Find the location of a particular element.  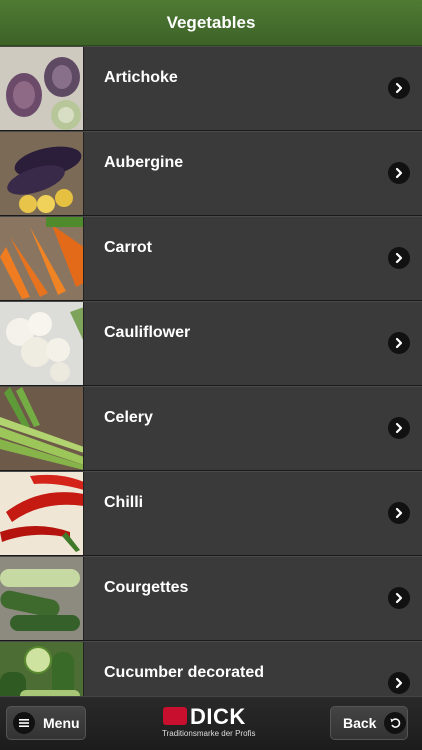

page-title: Vegetables is located at coordinates (211, 22).